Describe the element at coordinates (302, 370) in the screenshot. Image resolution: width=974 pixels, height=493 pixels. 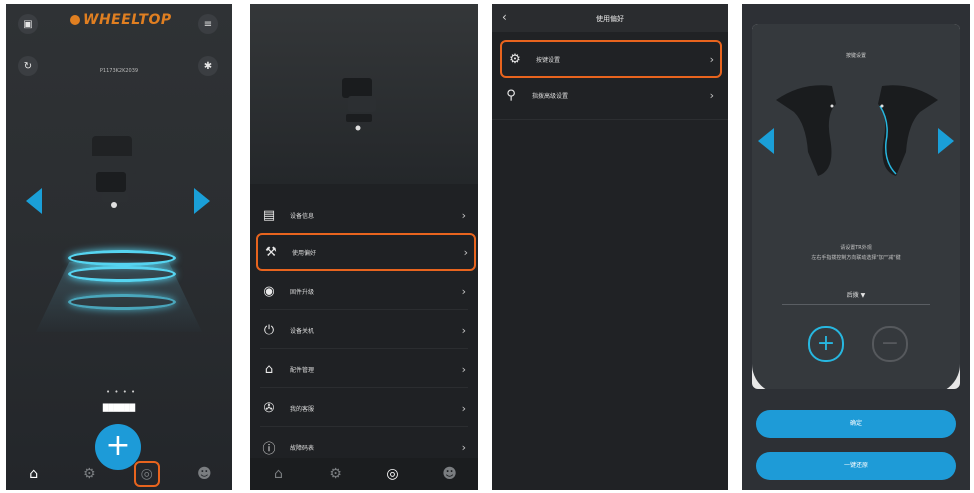
I see `menu-label: 配件管理` at that location.